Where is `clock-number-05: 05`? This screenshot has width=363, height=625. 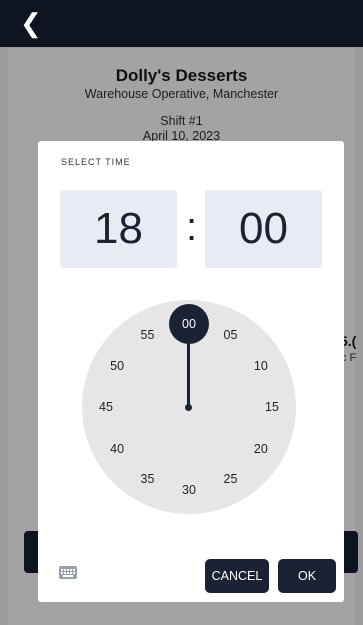 clock-number-05: 05 is located at coordinates (231, 335).